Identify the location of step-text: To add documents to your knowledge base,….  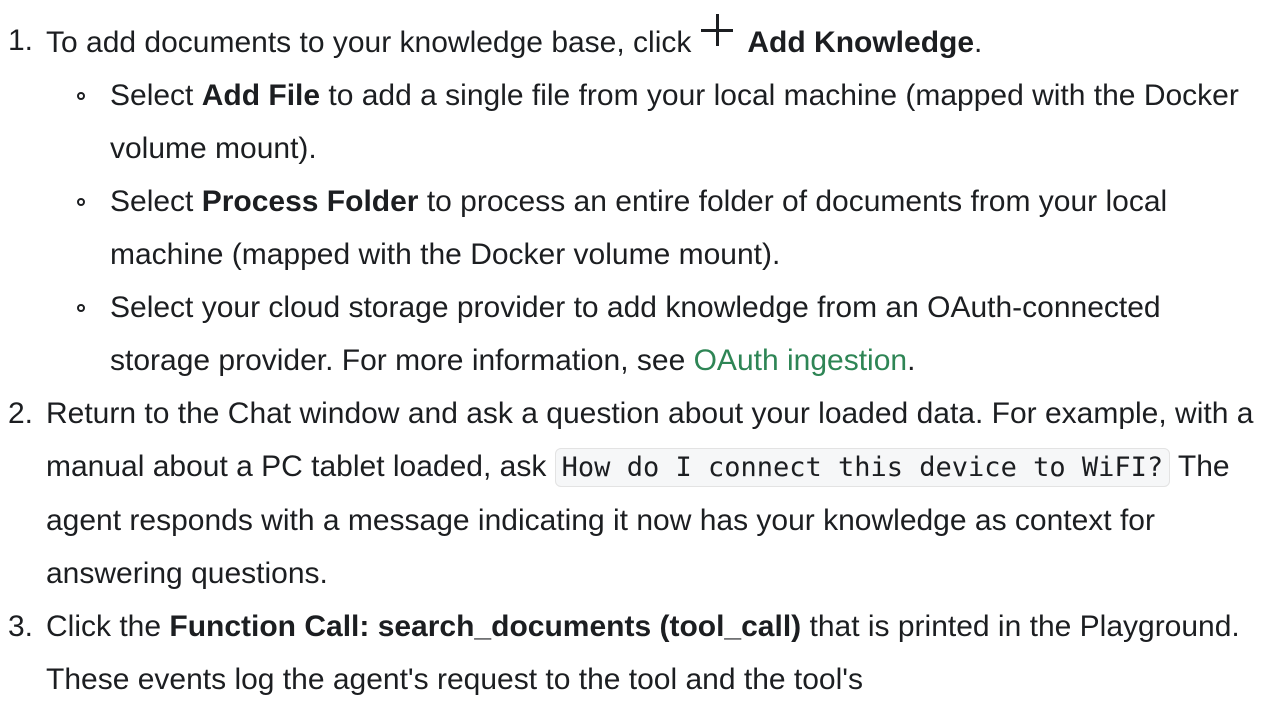
(369, 42).